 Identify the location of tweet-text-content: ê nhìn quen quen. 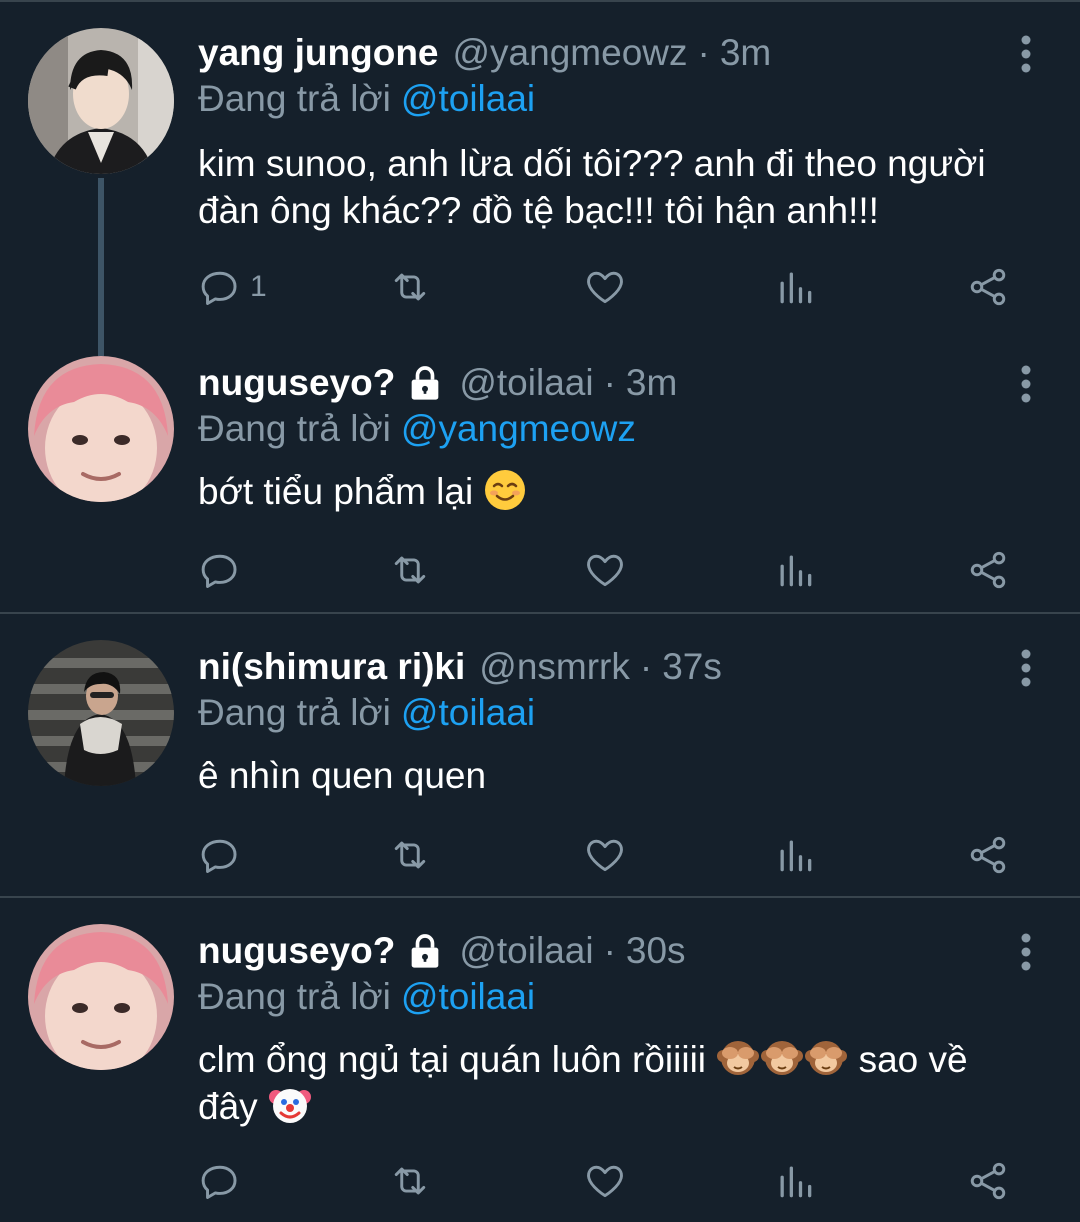
(342, 775).